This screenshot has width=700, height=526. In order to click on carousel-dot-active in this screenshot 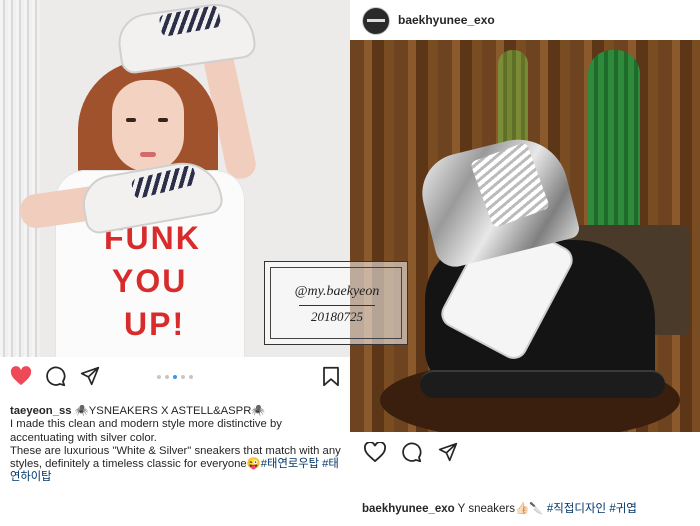, I will do `click(175, 377)`.